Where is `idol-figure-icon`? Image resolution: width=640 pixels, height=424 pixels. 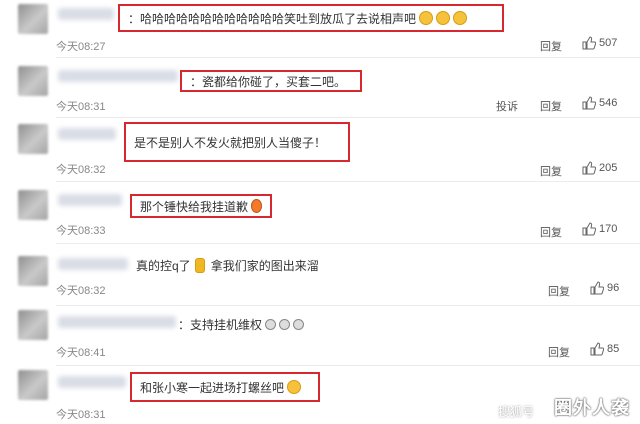 idol-figure-icon is located at coordinates (199, 265).